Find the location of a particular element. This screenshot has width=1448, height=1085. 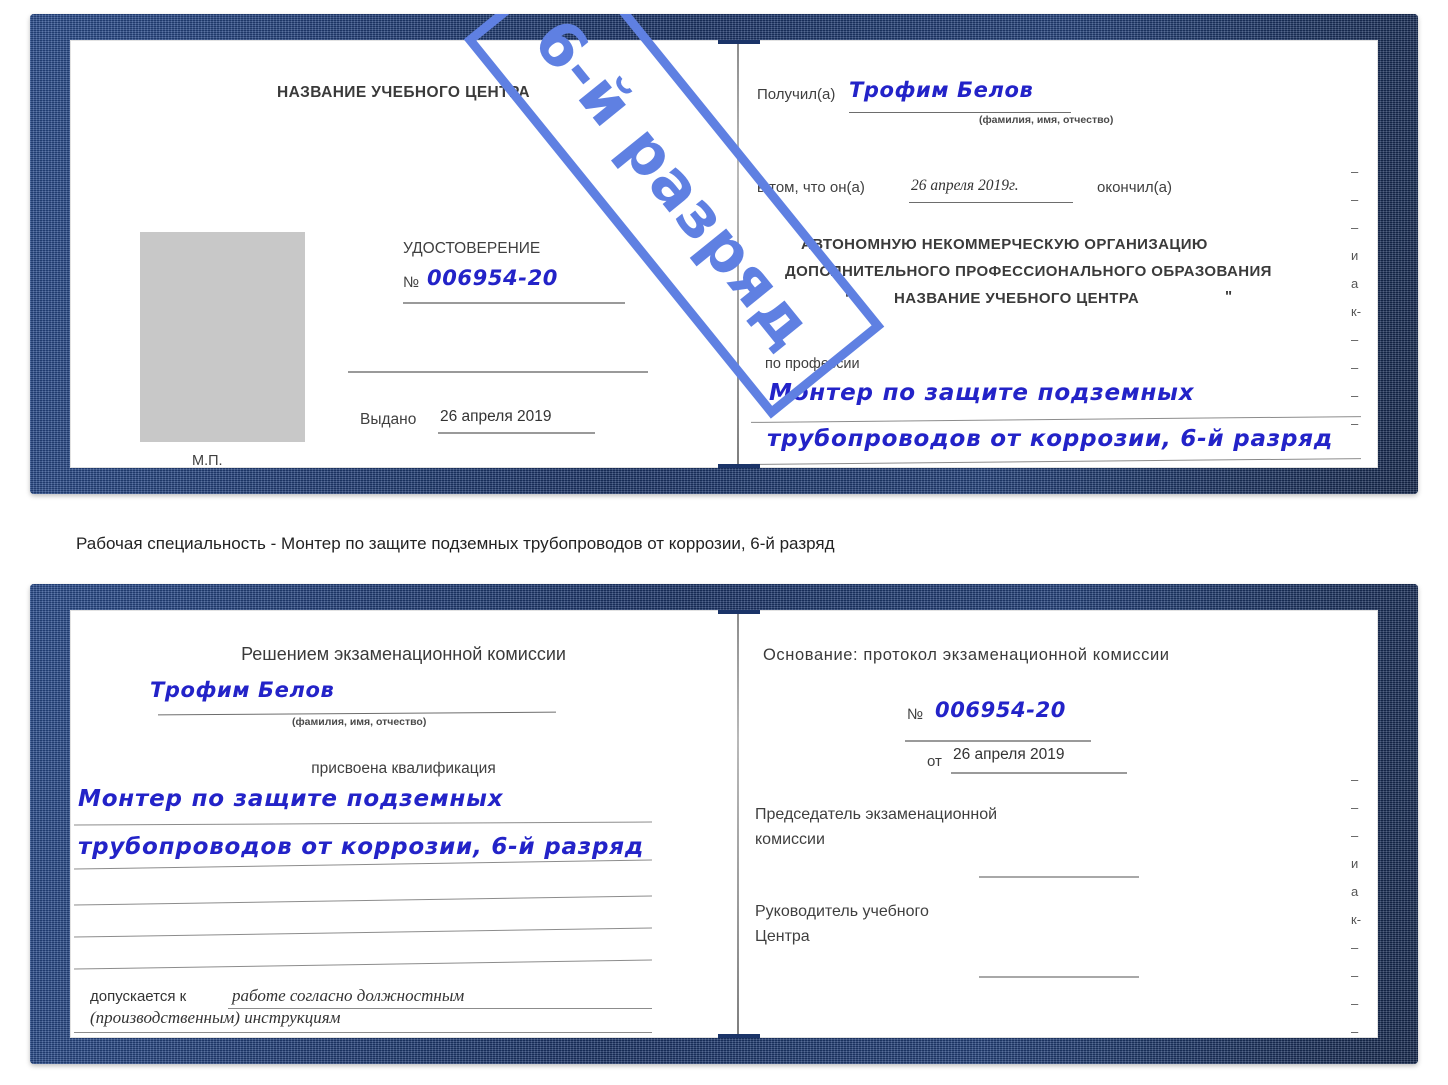

profession-line-1: Монтер по защите подземных is located at coordinates (982, 393).